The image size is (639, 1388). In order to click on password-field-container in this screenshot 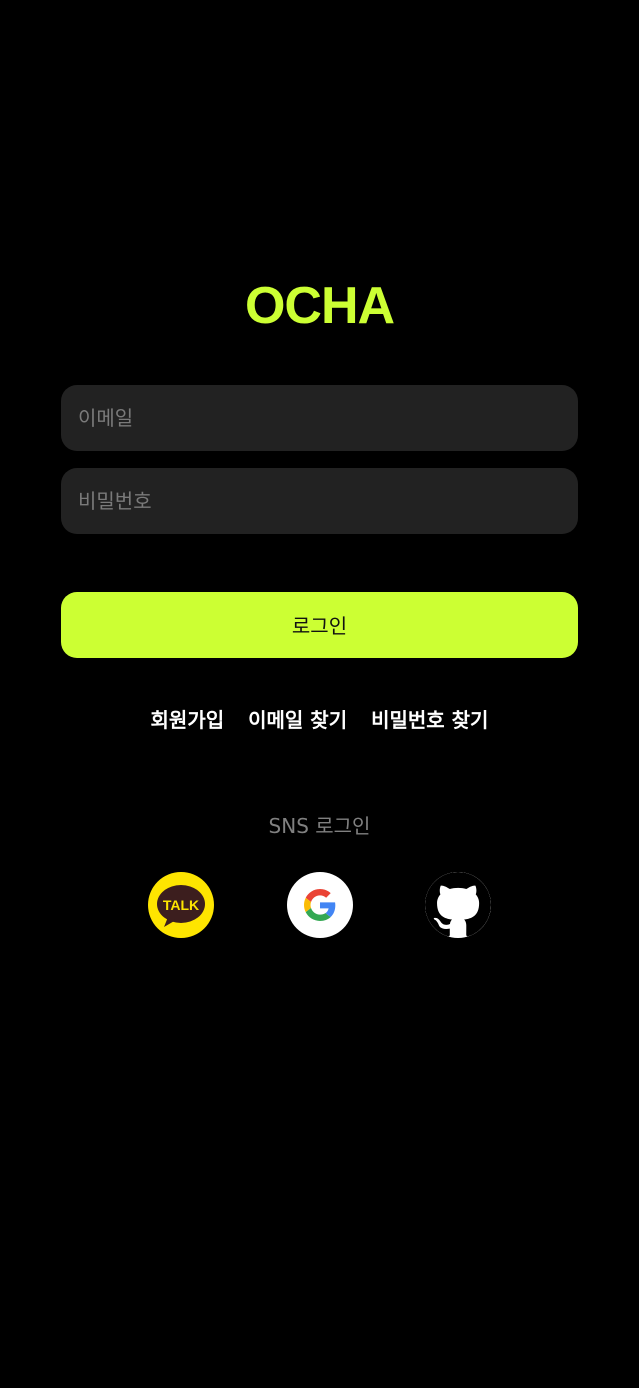, I will do `click(319, 501)`.